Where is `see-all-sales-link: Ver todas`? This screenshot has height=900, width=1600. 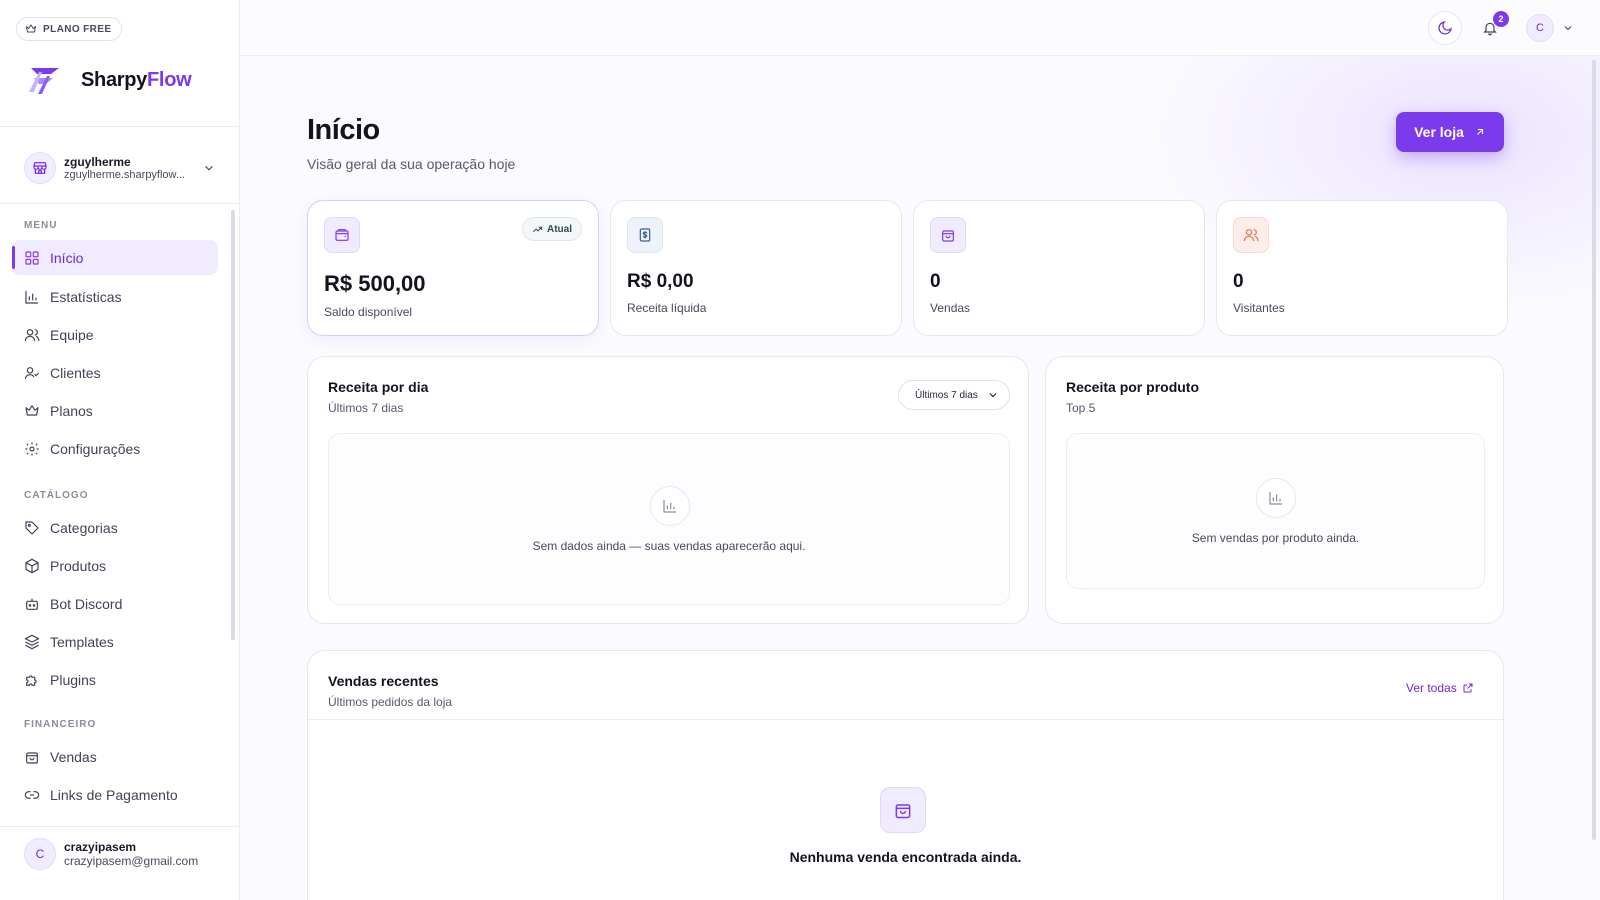 see-all-sales-link: Ver todas is located at coordinates (1440, 688).